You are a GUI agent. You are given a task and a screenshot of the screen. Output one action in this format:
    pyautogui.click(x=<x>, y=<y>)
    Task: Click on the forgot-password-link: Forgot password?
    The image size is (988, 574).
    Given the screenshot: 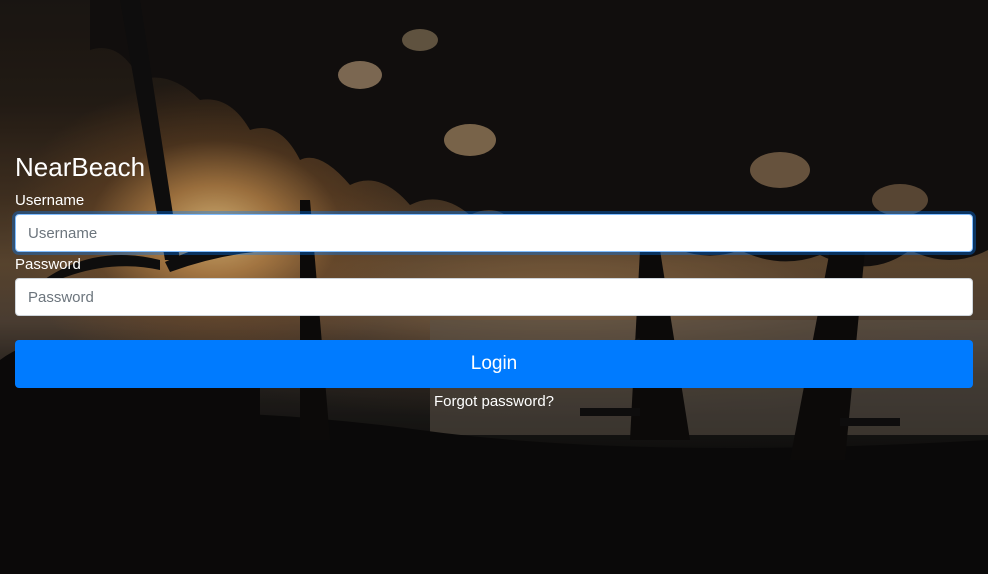 What is the action you would take?
    pyautogui.click(x=494, y=402)
    